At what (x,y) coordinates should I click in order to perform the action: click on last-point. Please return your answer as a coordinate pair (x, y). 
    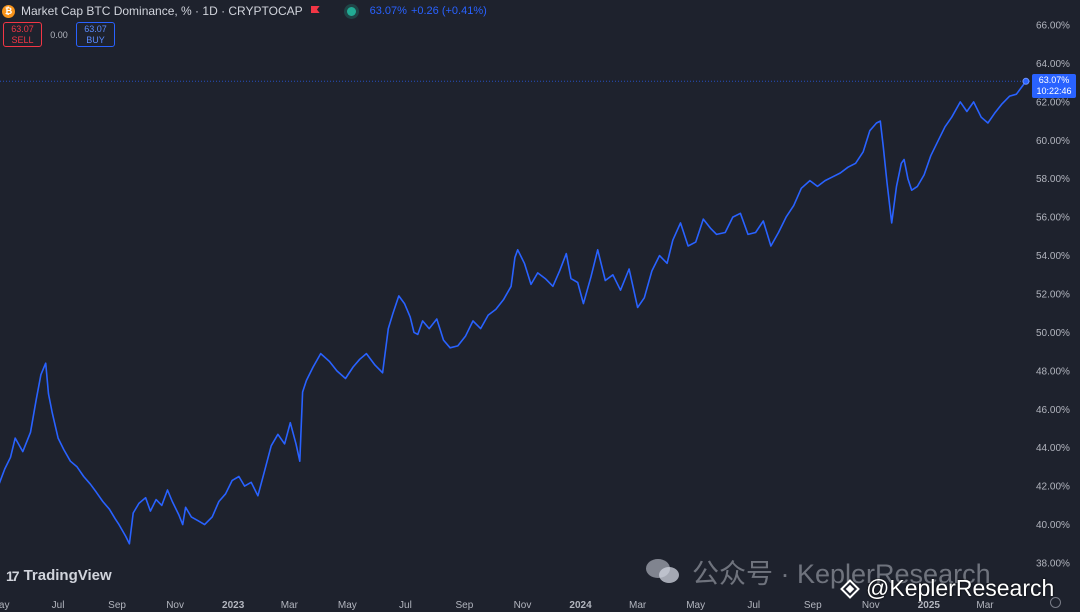
    Looking at the image, I should click on (1026, 81).